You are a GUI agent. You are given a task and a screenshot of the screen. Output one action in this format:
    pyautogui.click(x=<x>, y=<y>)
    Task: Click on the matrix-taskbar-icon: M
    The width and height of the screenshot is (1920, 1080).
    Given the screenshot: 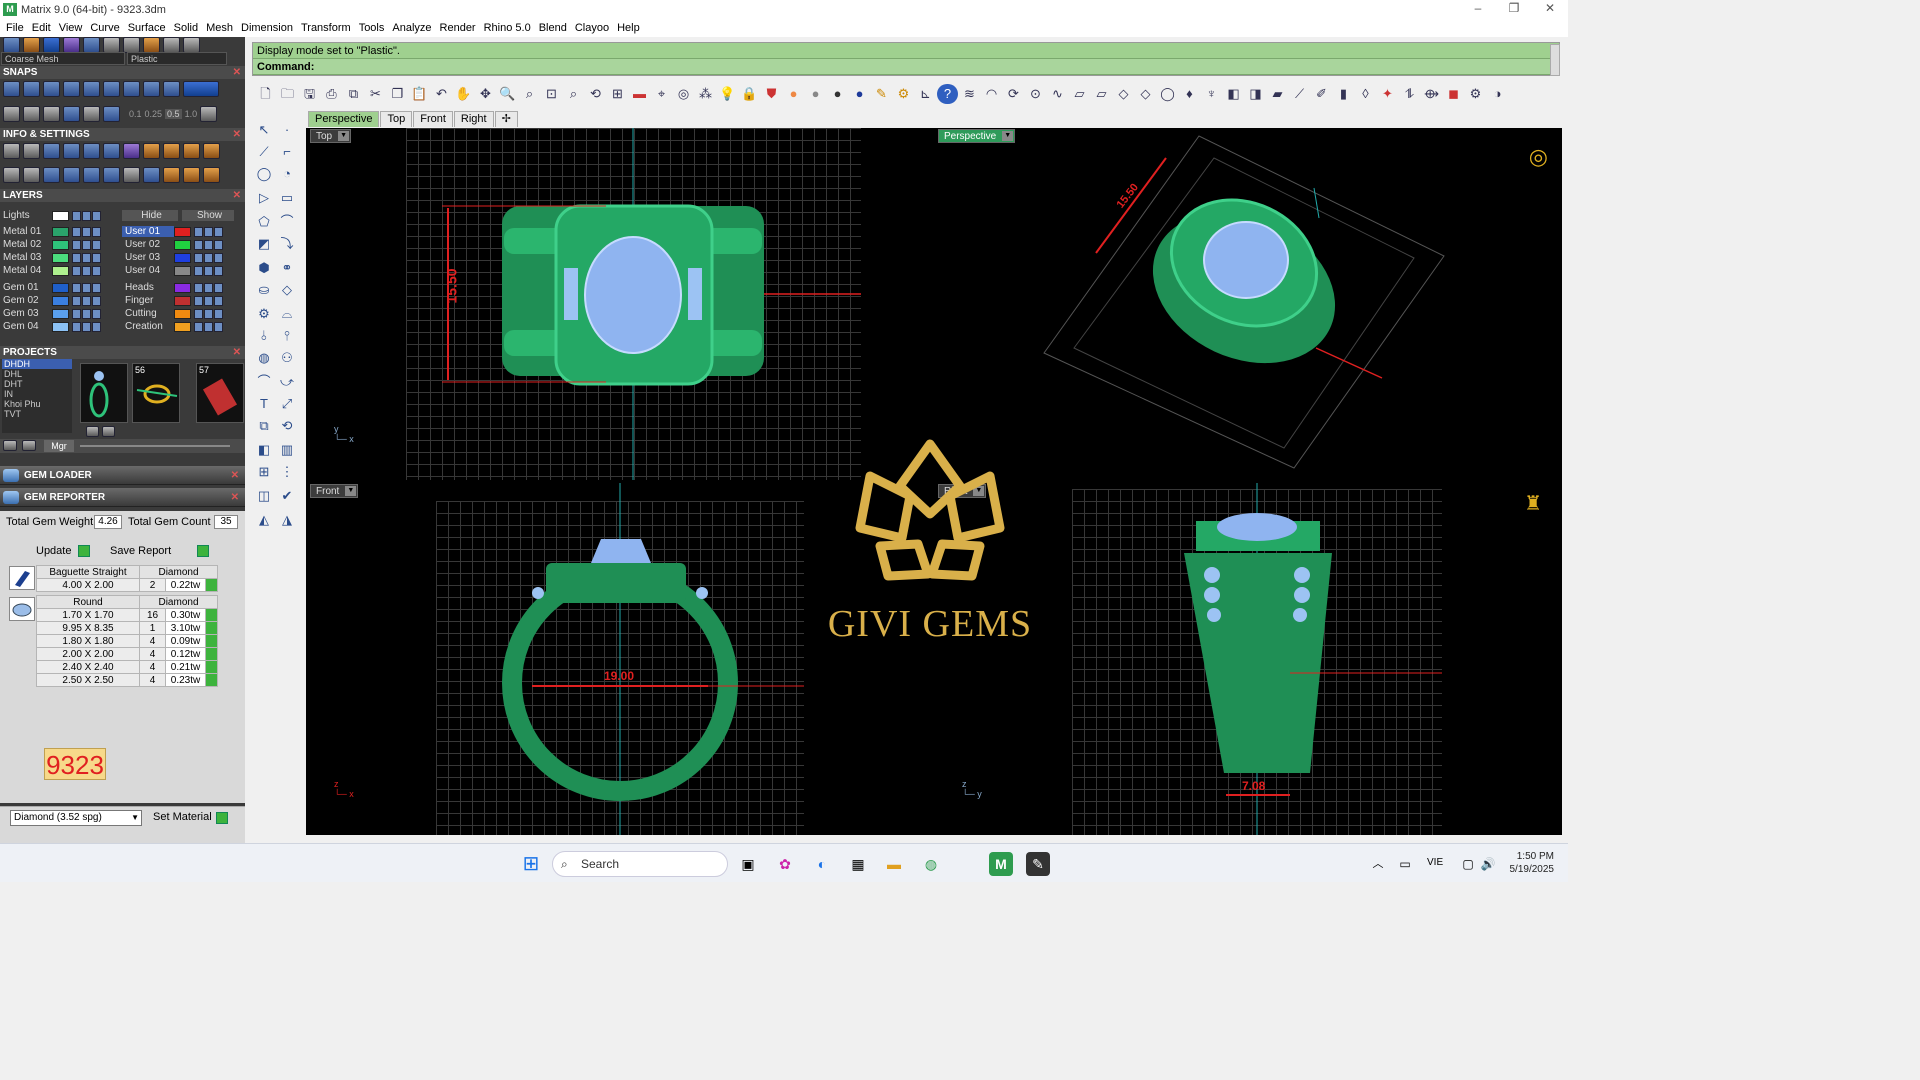 What is the action you would take?
    pyautogui.click(x=1001, y=864)
    